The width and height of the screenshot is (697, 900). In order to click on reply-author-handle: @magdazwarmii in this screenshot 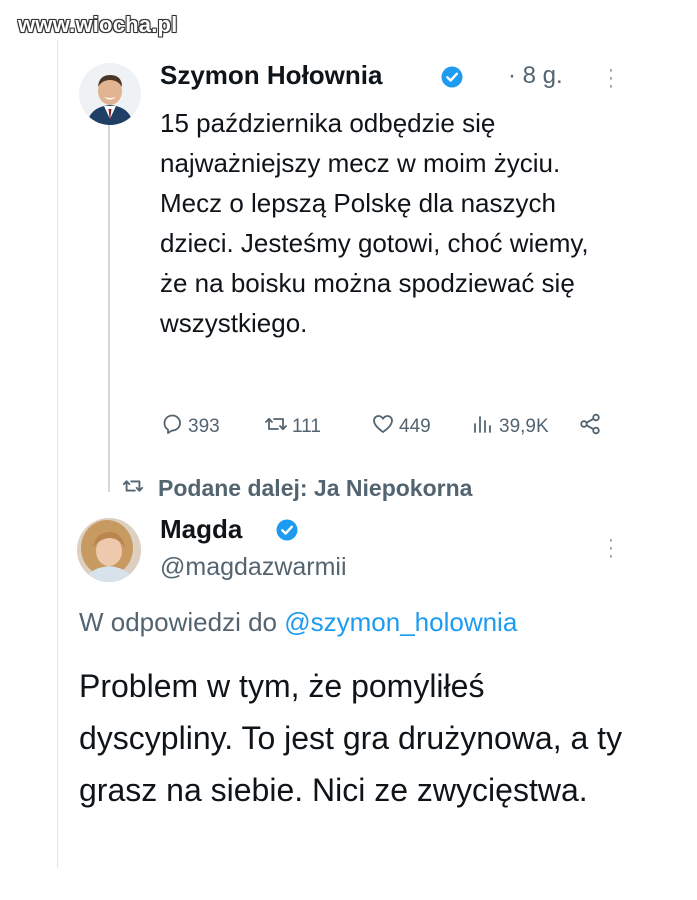, I will do `click(253, 567)`.